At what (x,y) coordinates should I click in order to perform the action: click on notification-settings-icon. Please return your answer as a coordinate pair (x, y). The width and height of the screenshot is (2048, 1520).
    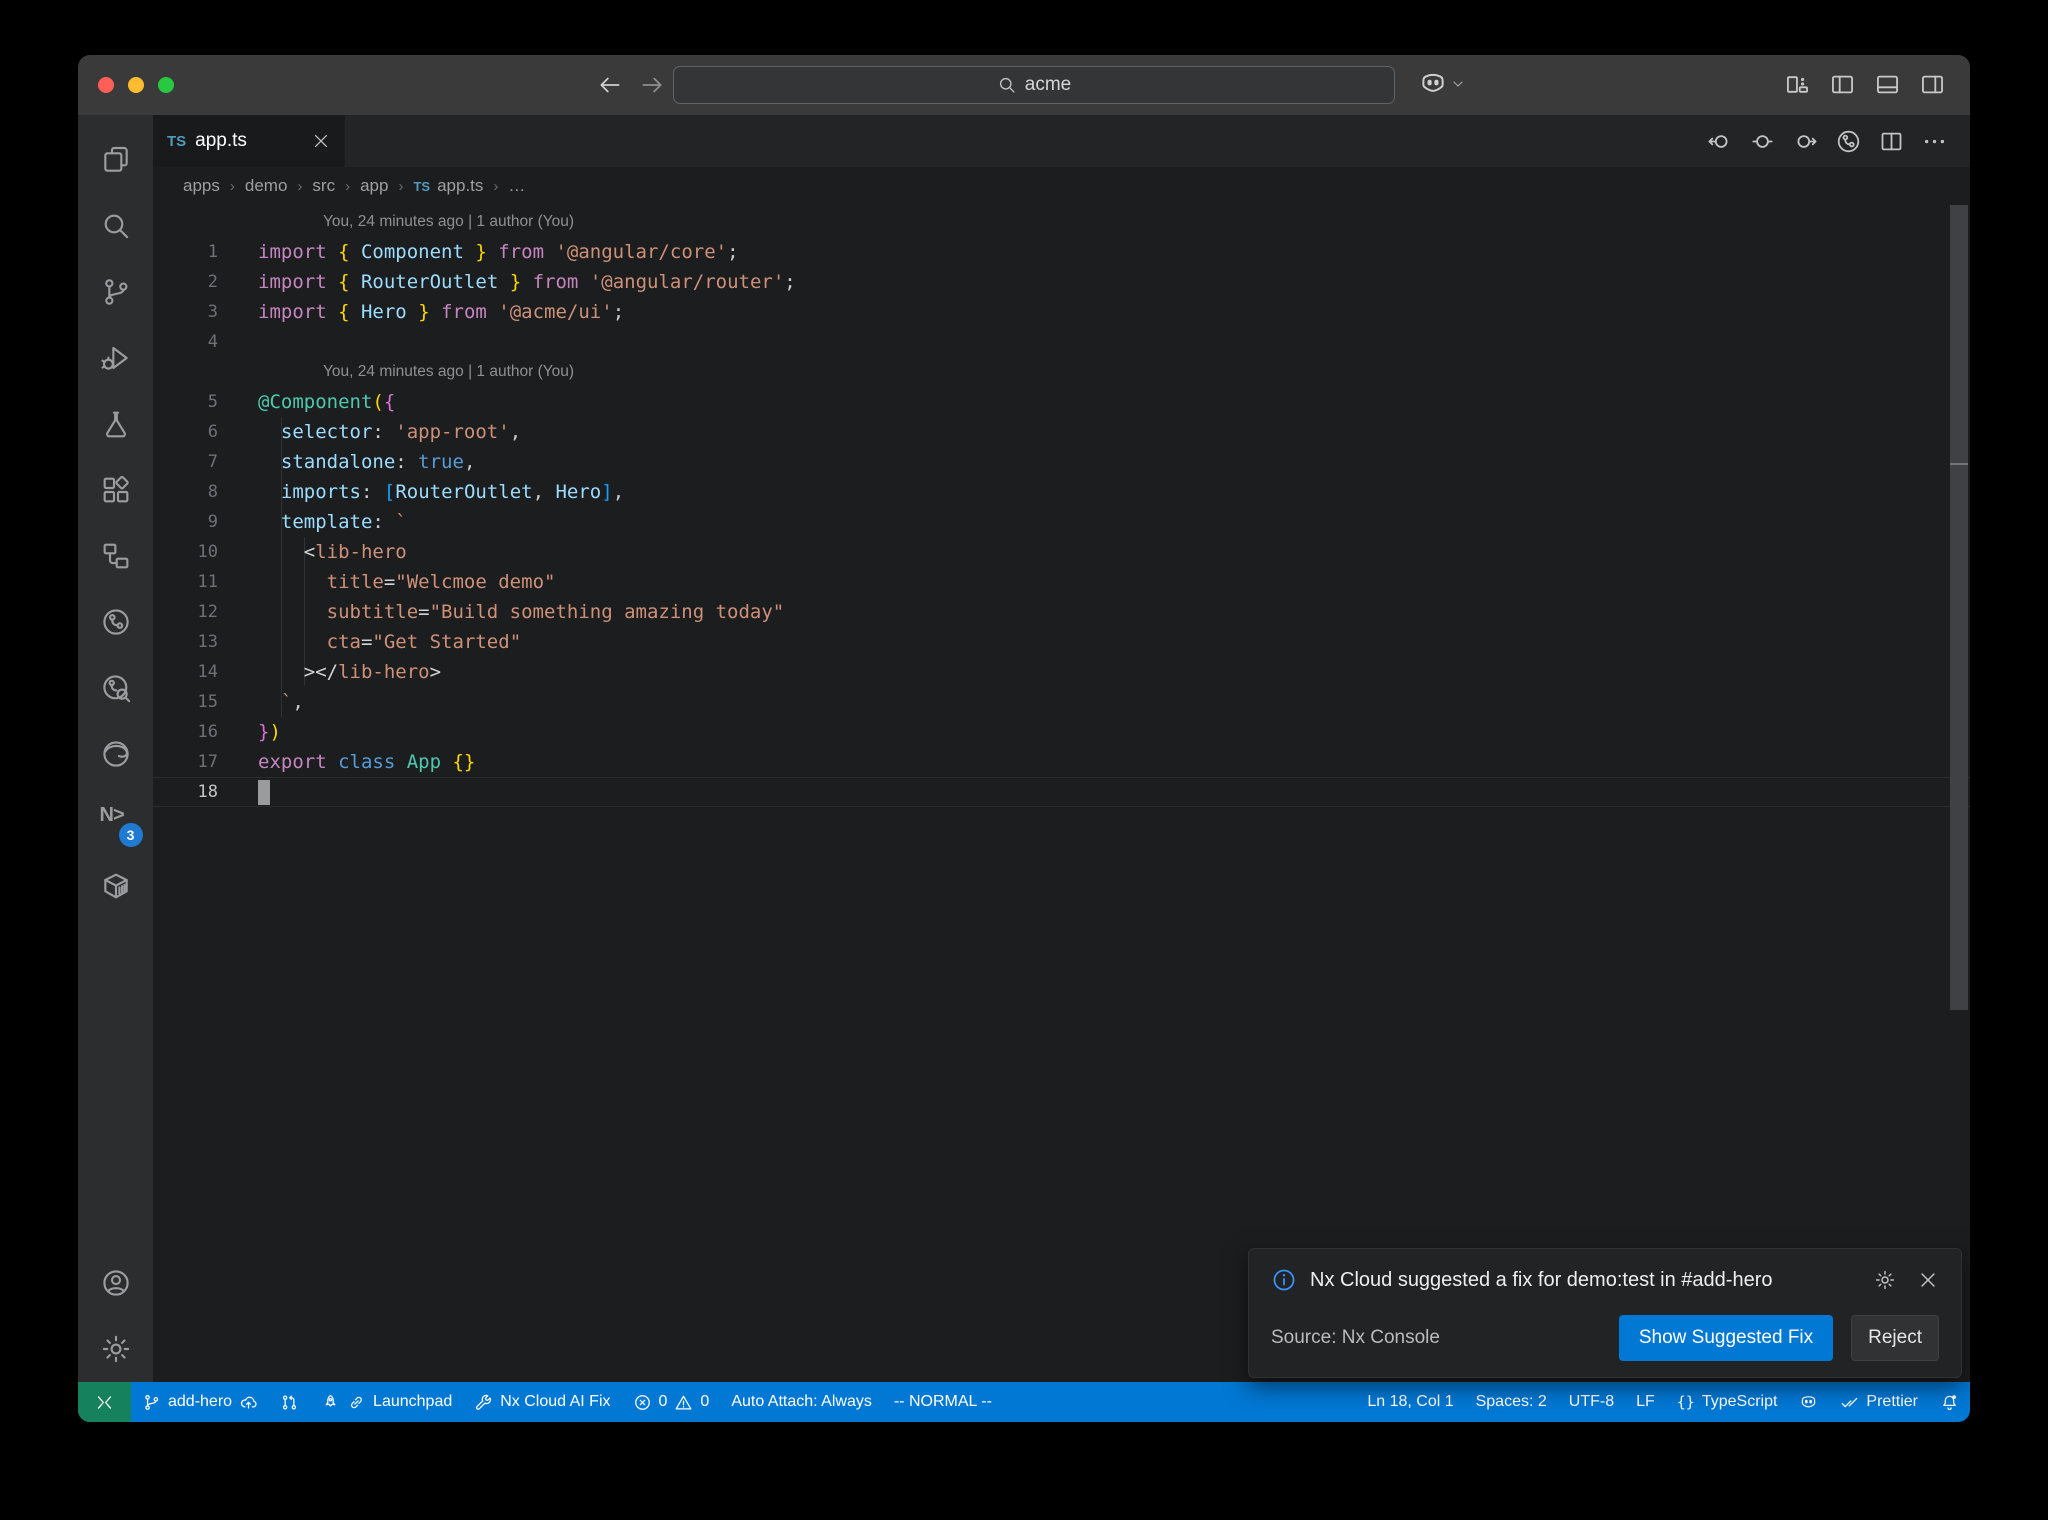
    Looking at the image, I should click on (1885, 1280).